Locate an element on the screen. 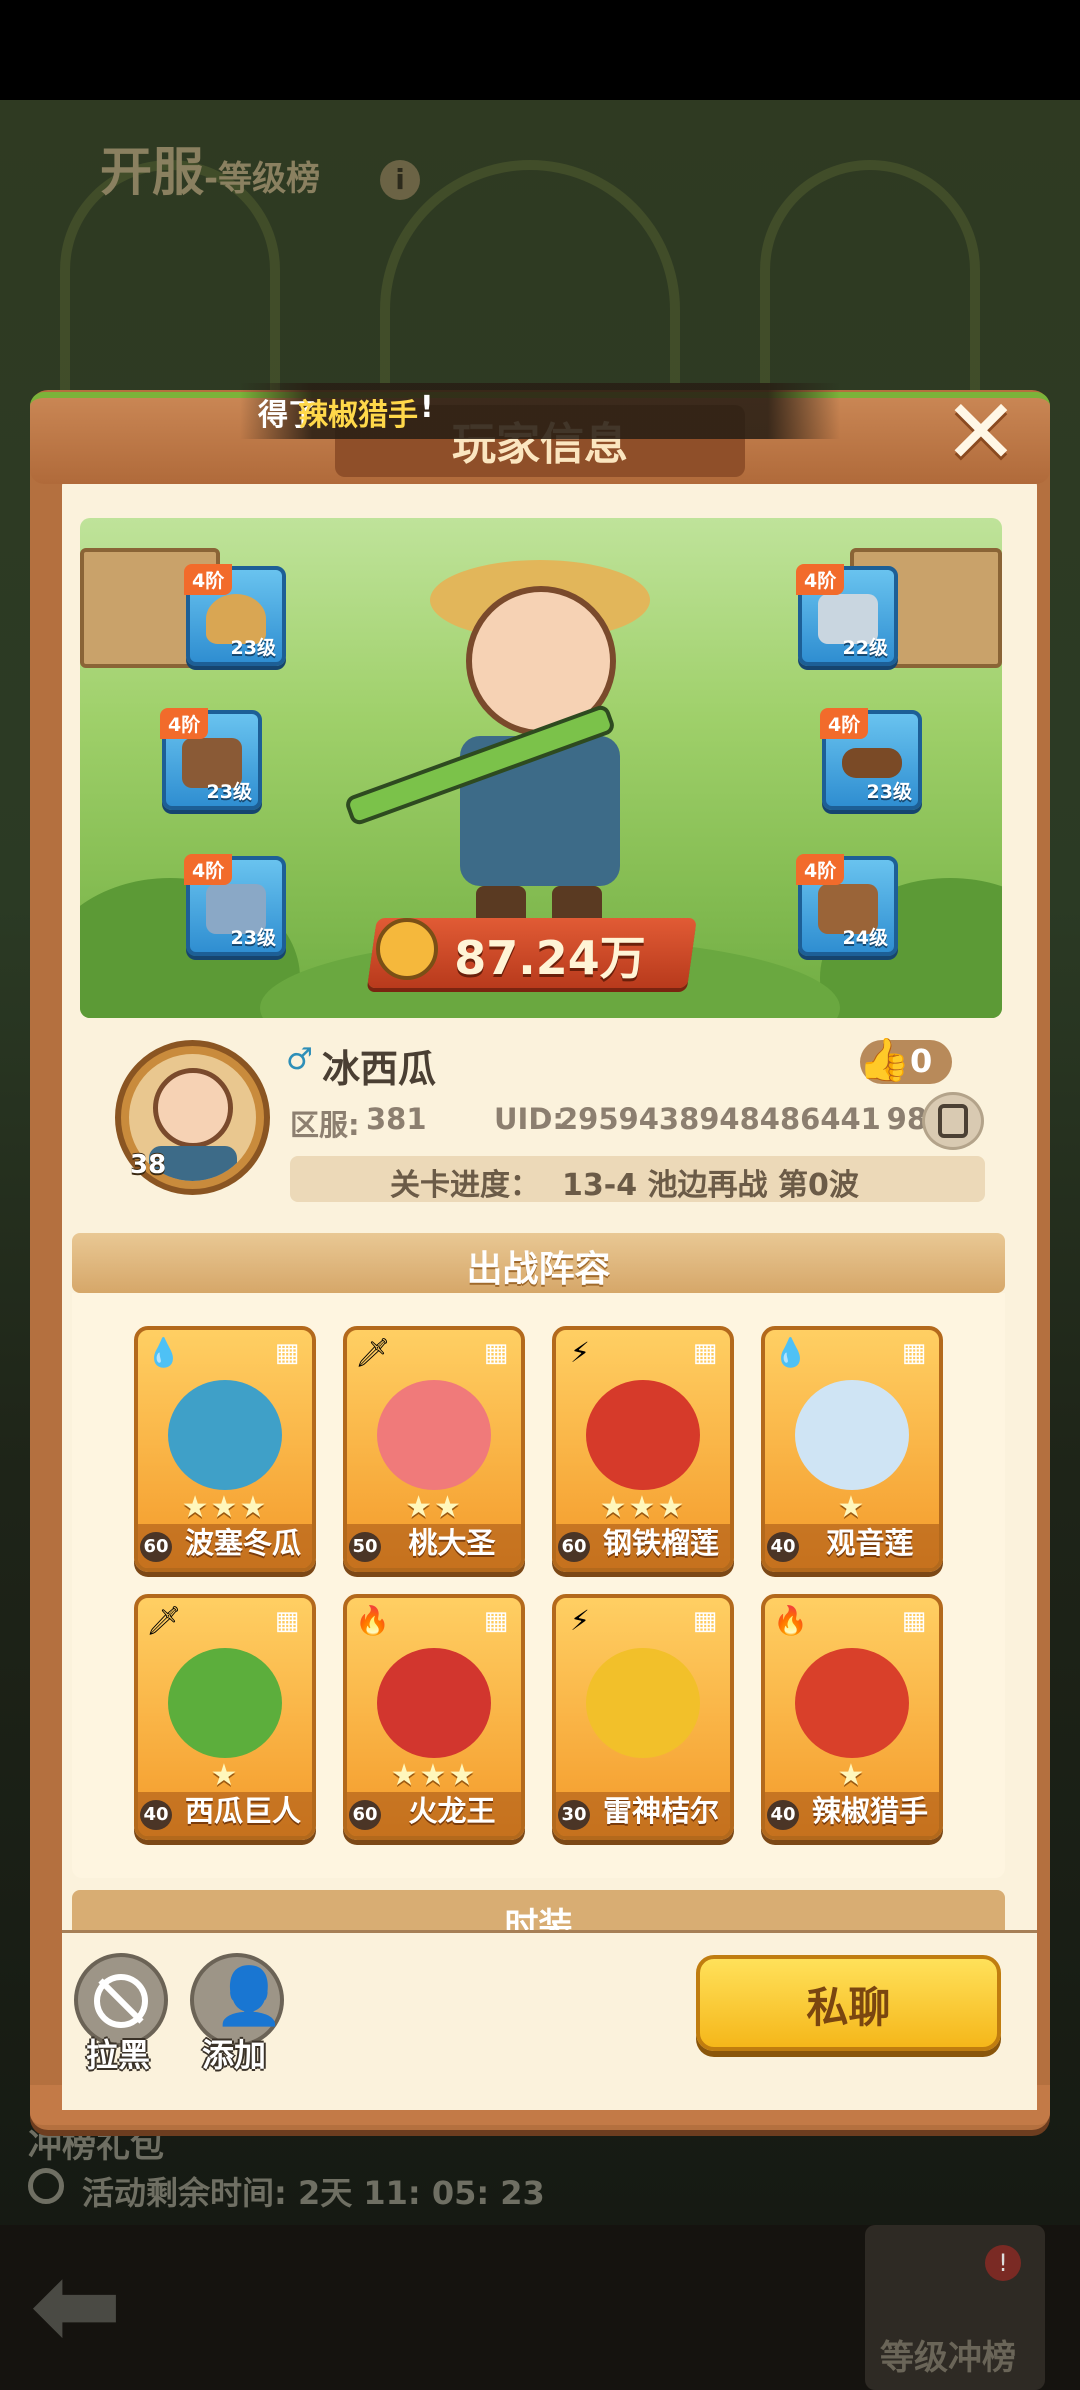 The width and height of the screenshot is (1080, 2390). hero-card: 🗡 ▦ ★ 40 西瓜巨人 is located at coordinates (225, 1717).